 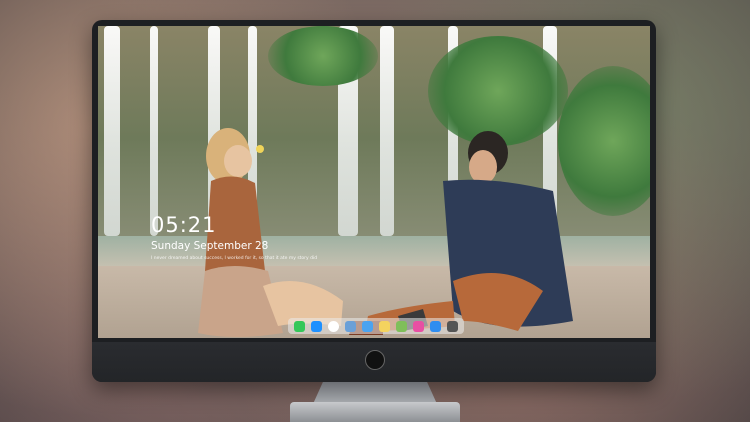 What do you see at coordinates (210, 246) in the screenshot?
I see `lock-screen-date: Sunday September 28` at bounding box center [210, 246].